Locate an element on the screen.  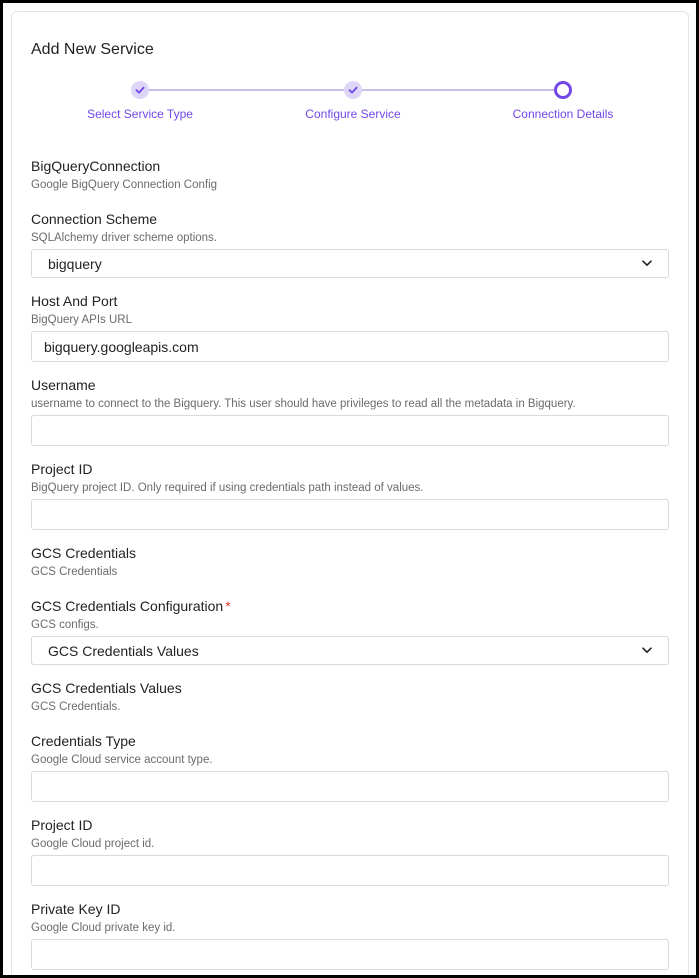
gcs-credentials-configuration-select: GCS Credentials Values is located at coordinates (350, 650).